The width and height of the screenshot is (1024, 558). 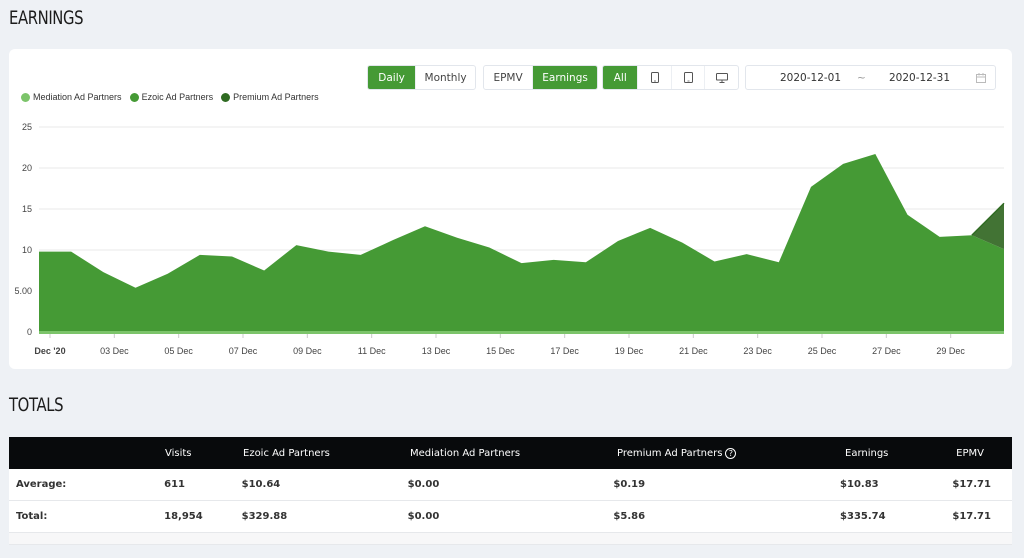 I want to click on row-label: Total:, so click(x=32, y=516).